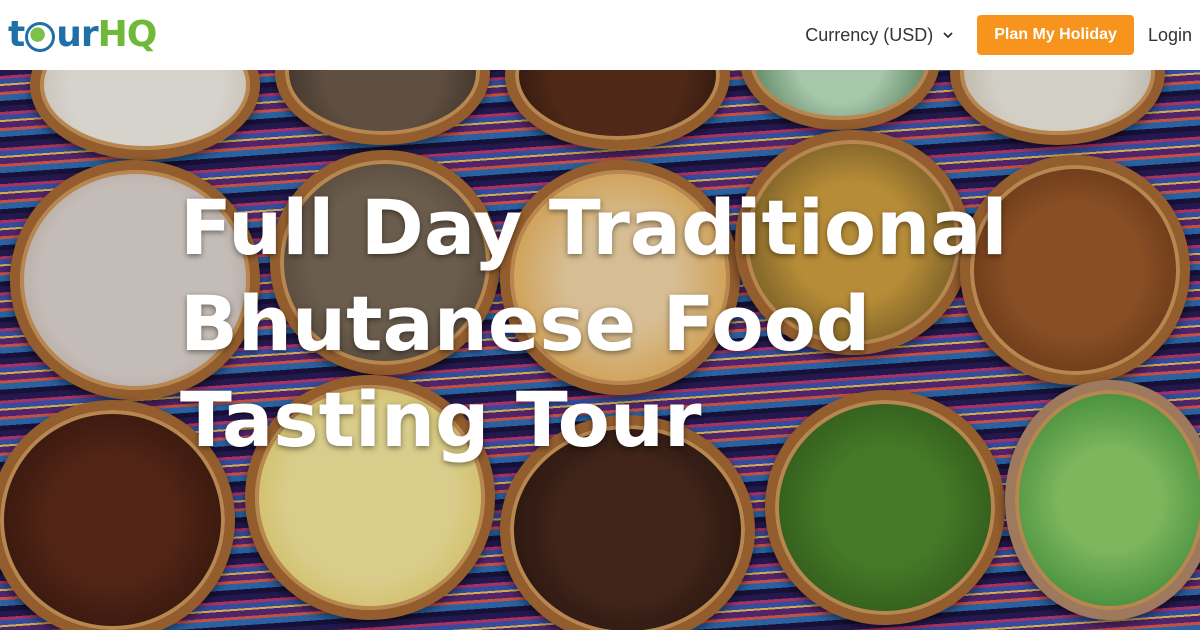 This screenshot has height=630, width=1200. What do you see at coordinates (16, 34) in the screenshot?
I see `logo-text-t: t` at bounding box center [16, 34].